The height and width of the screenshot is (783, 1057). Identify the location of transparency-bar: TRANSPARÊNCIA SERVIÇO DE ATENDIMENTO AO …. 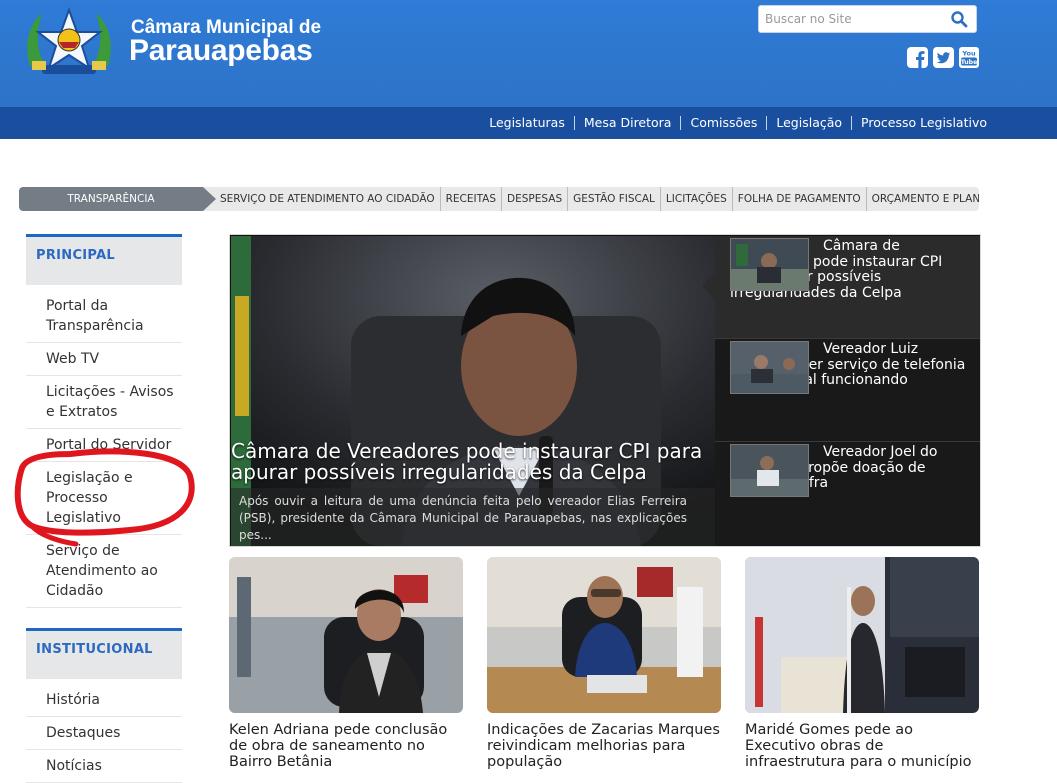
(499, 199).